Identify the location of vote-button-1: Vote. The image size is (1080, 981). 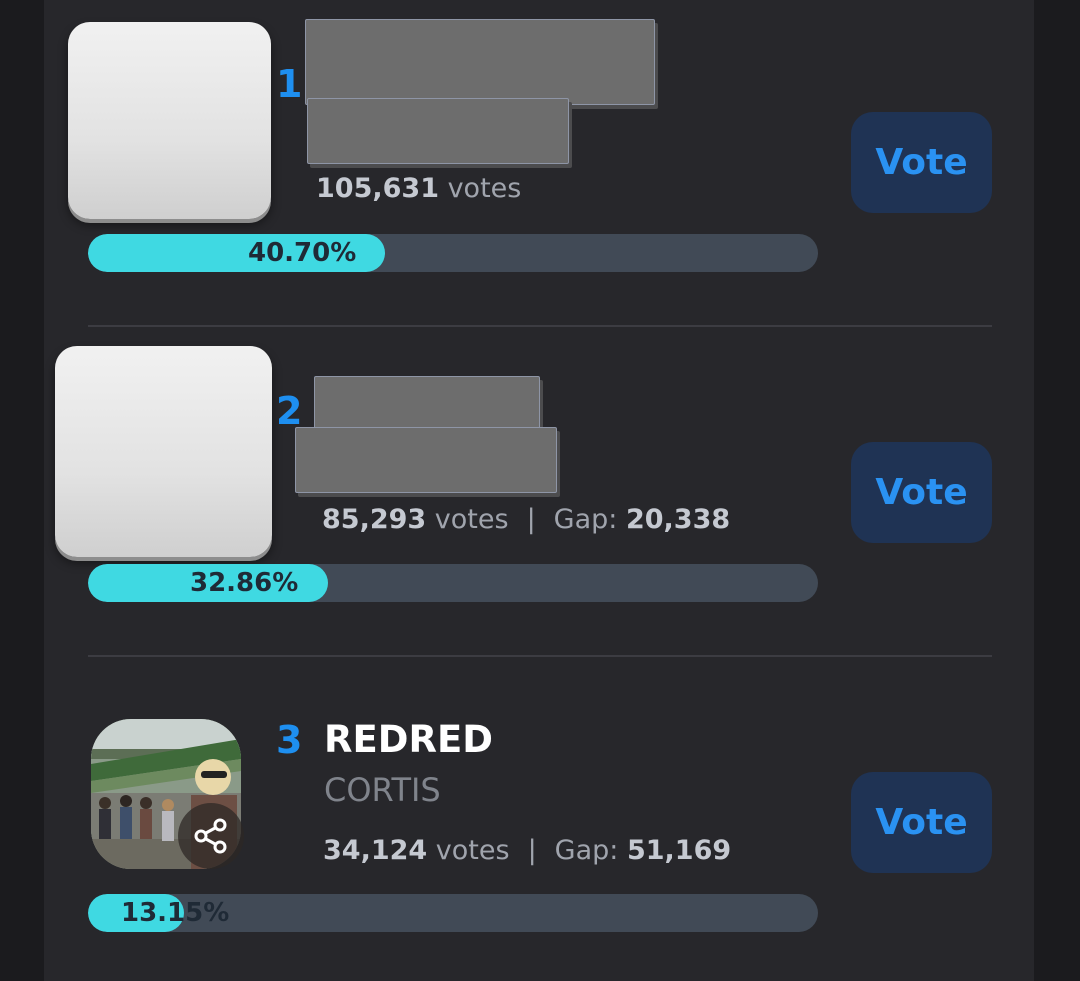
(921, 162).